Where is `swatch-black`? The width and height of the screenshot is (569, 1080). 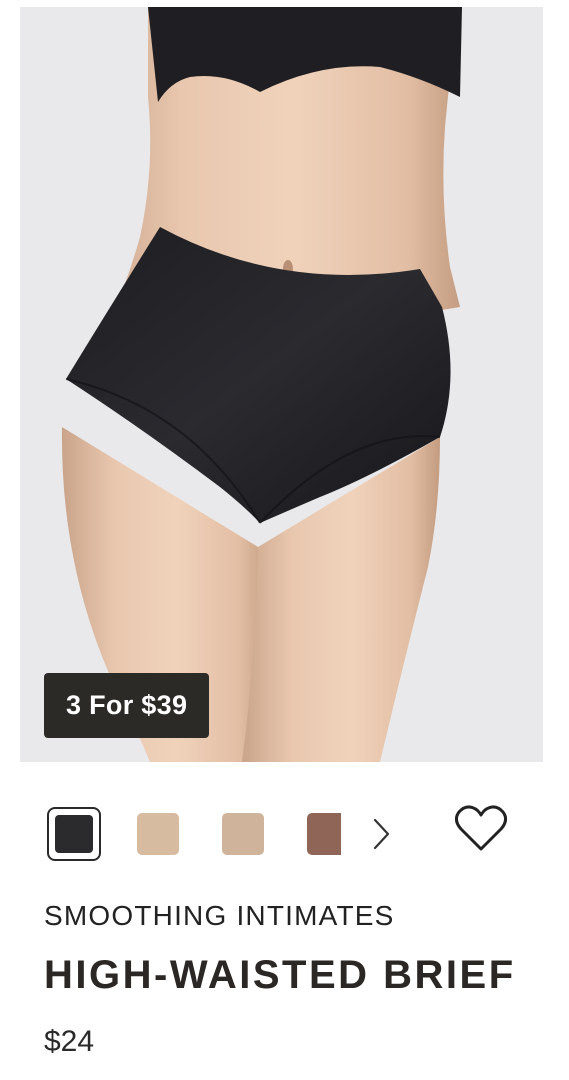 swatch-black is located at coordinates (74, 834).